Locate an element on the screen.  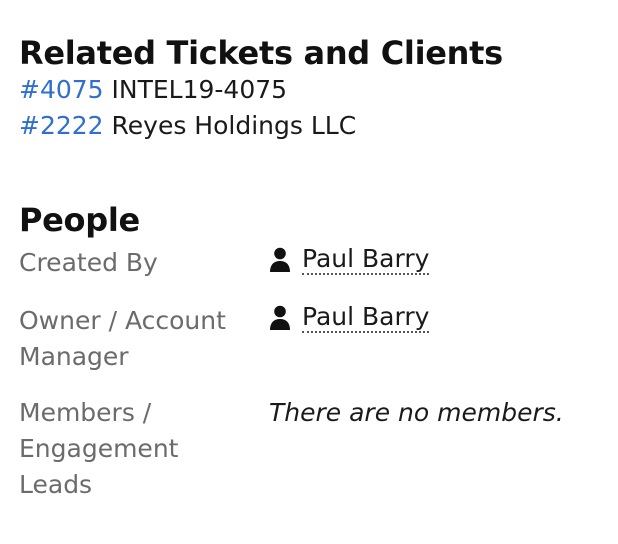
people-section-title: People is located at coordinates (79, 220).